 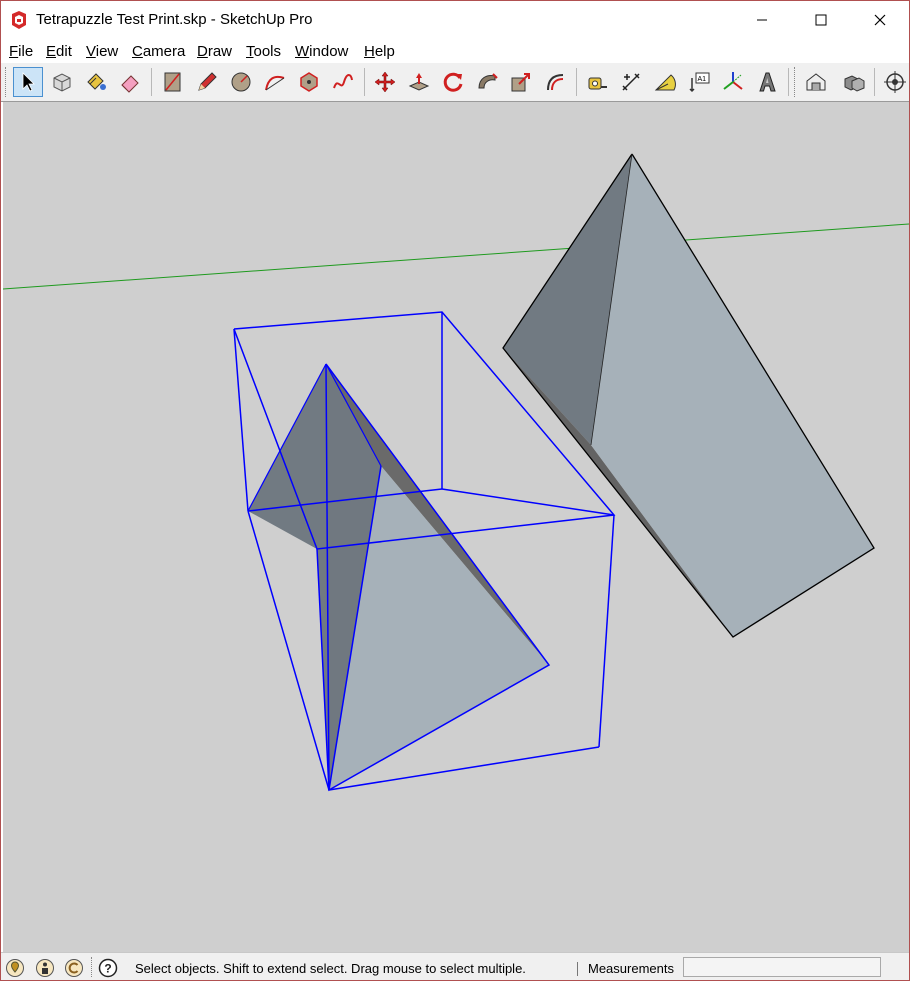 I want to click on dimension-icon, so click(x=631, y=82).